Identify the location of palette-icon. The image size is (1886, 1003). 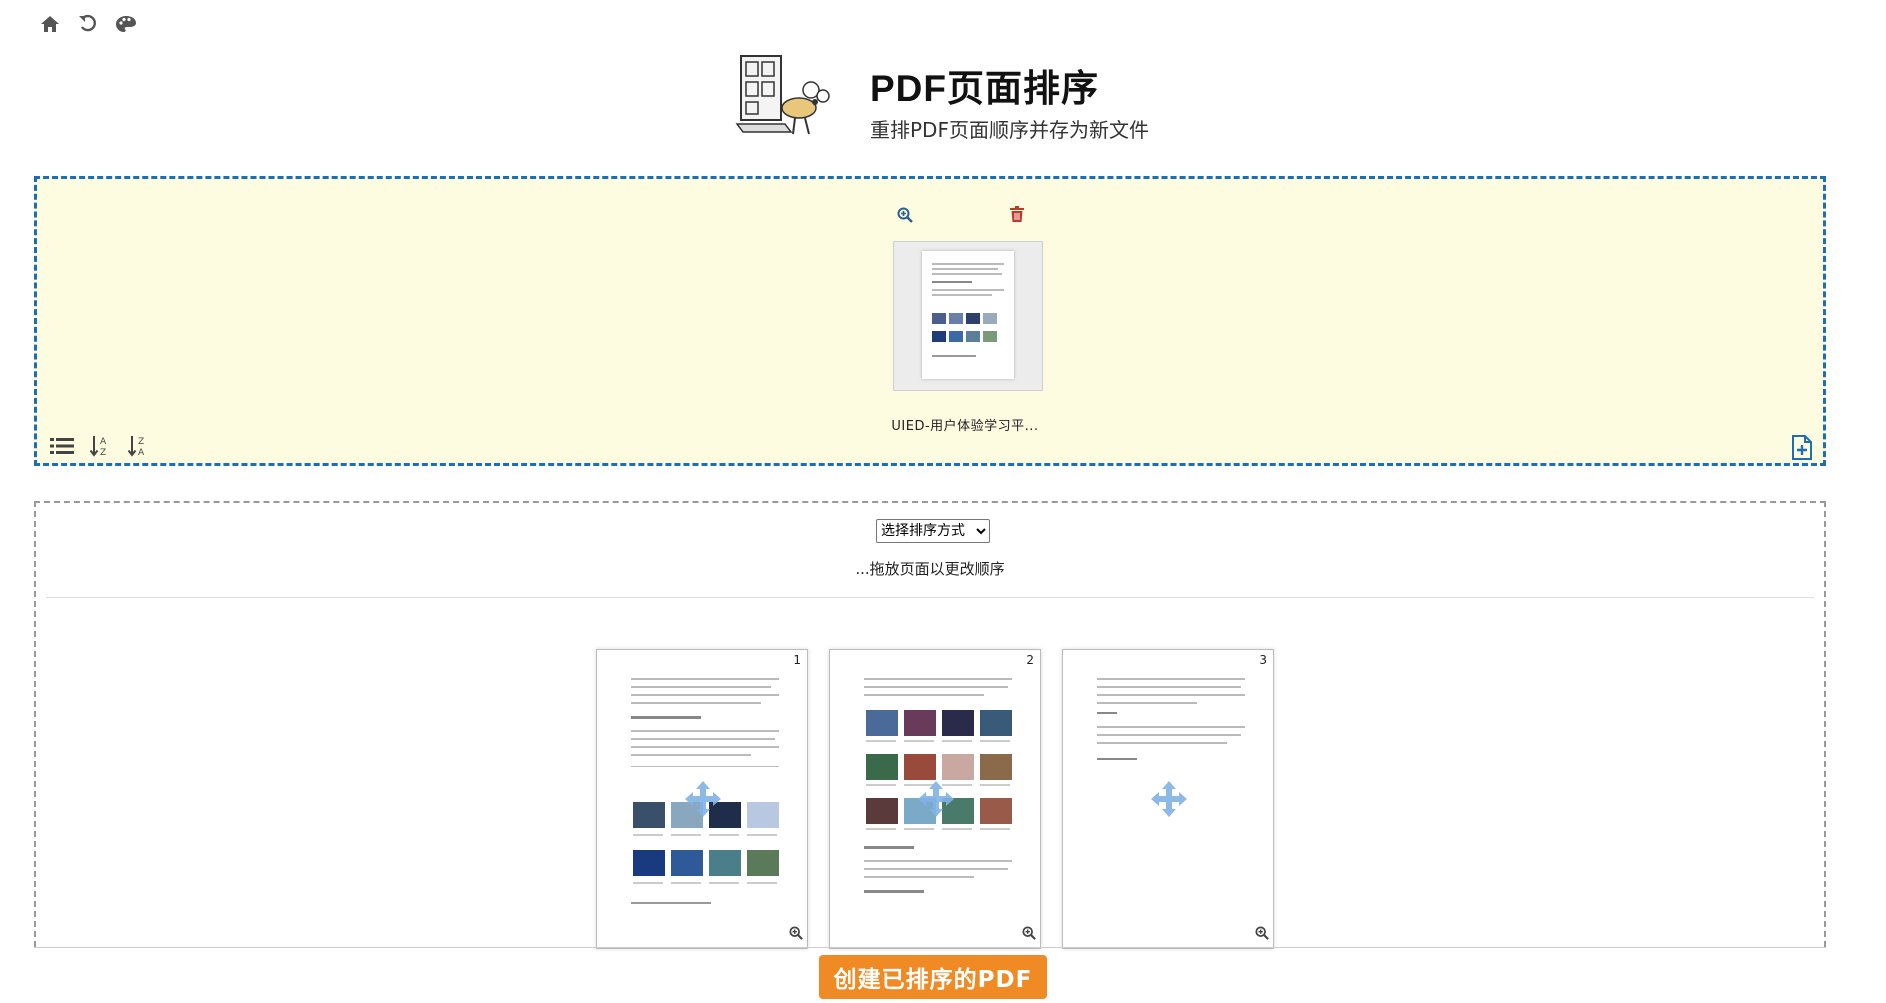
(126, 24).